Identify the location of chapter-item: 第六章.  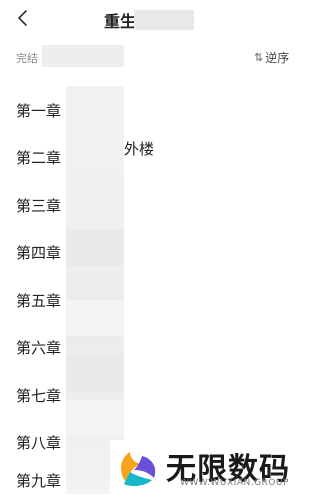
(150, 346).